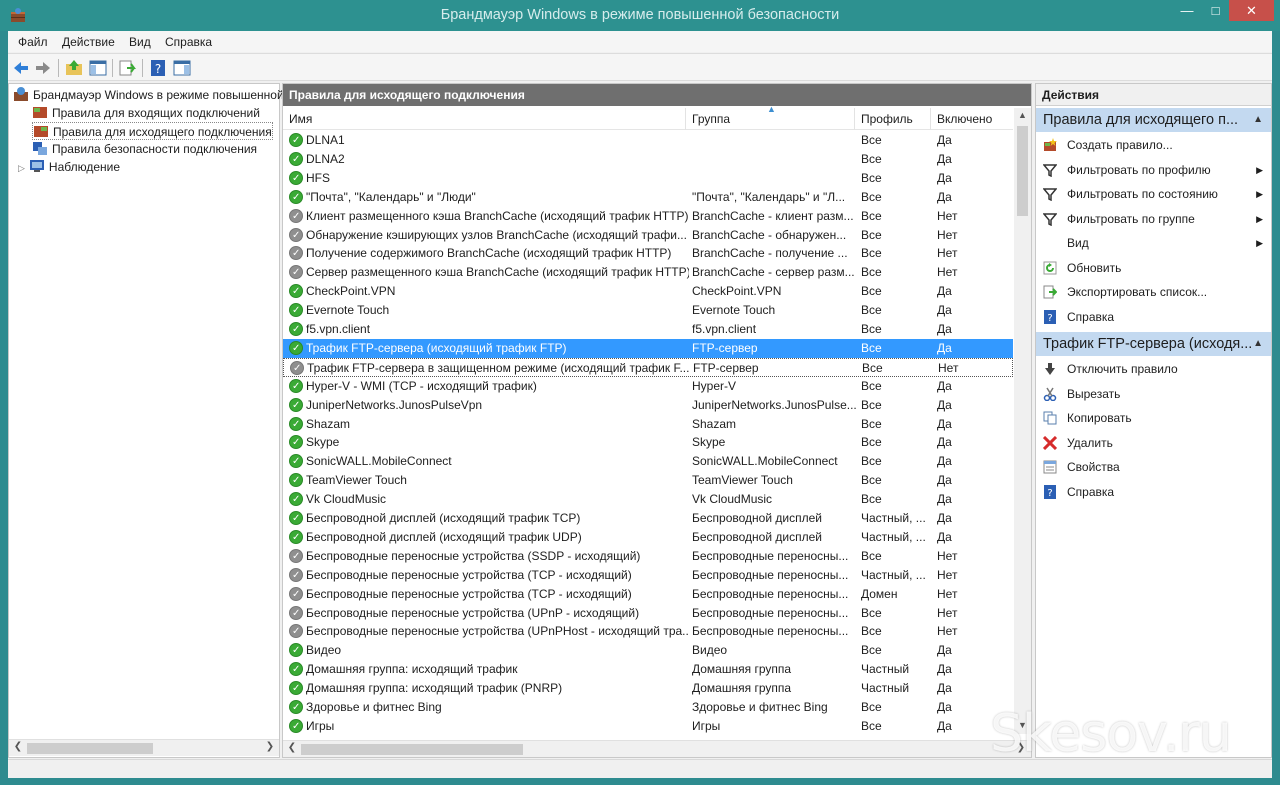  I want to click on table-row: Skype Skype Все Да, so click(648, 442).